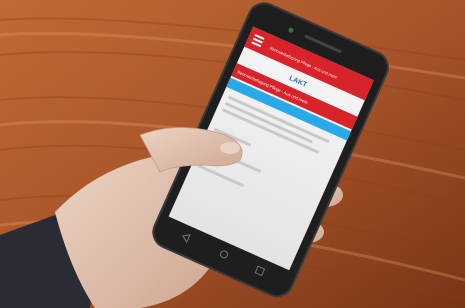 This screenshot has width=465, height=308. I want to click on thumb-nail, so click(230, 148).